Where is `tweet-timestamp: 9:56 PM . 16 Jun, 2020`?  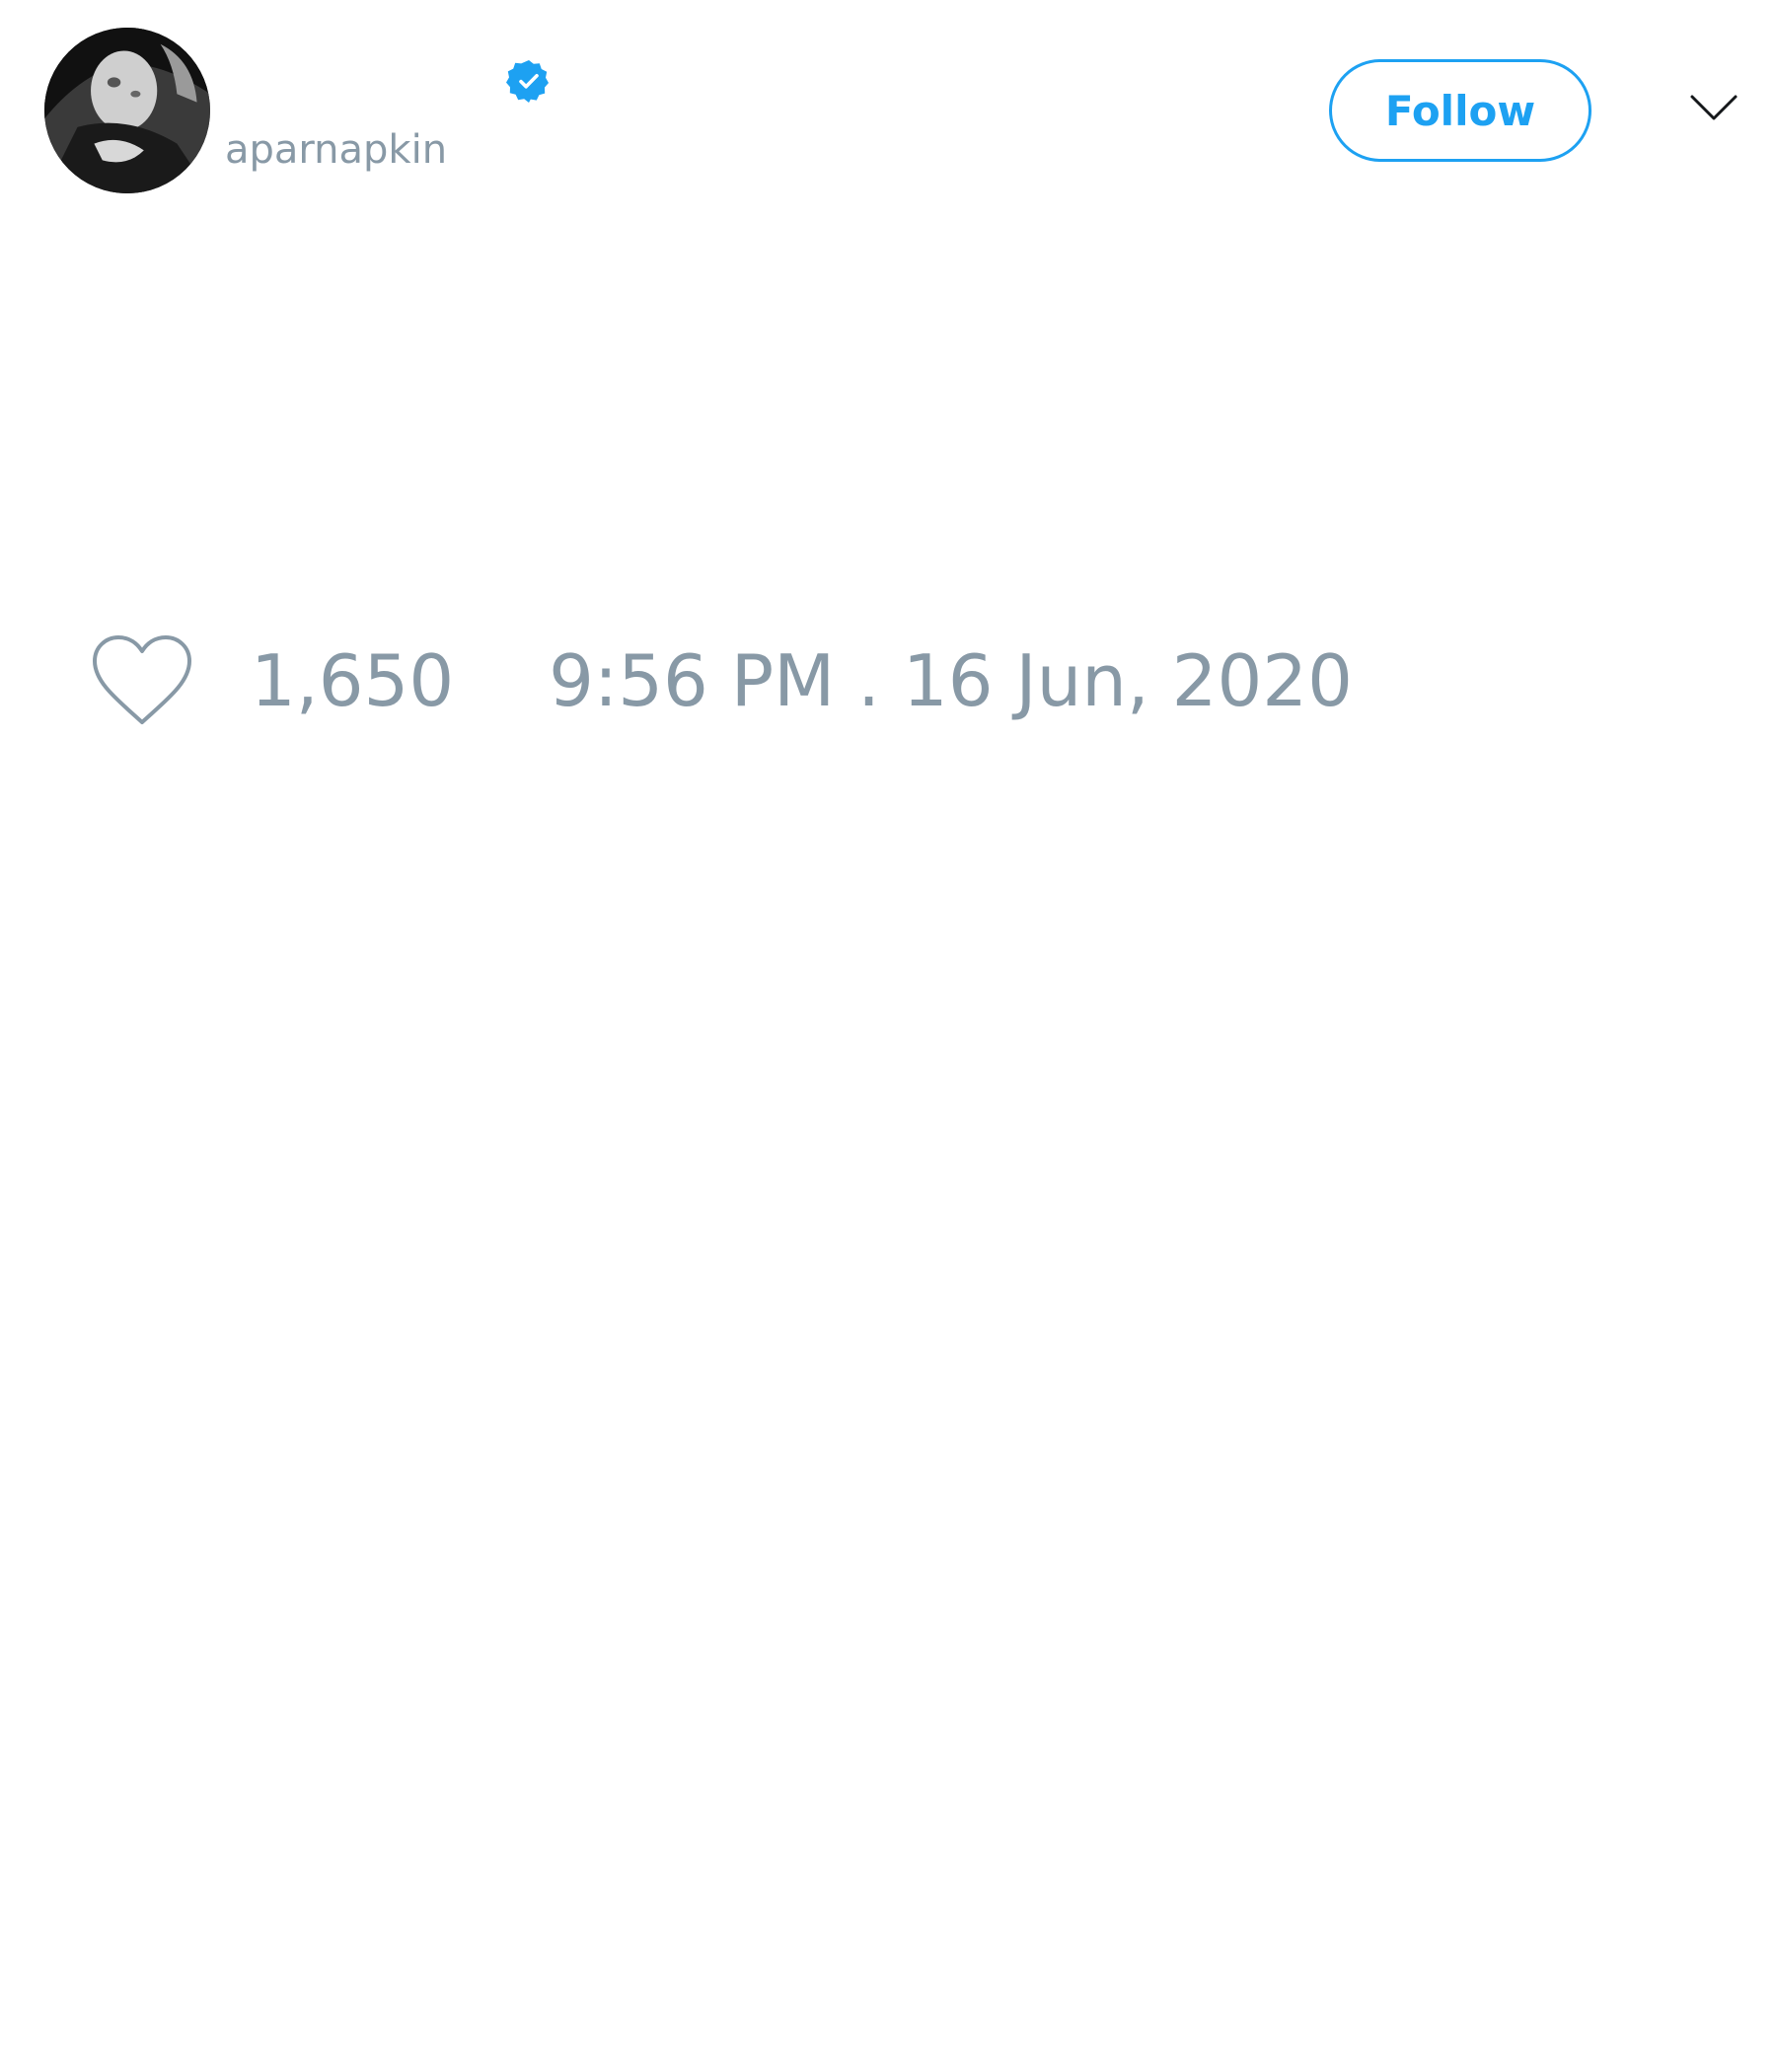
tweet-timestamp: 9:56 PM . 16 Jun, 2020 is located at coordinates (951, 681).